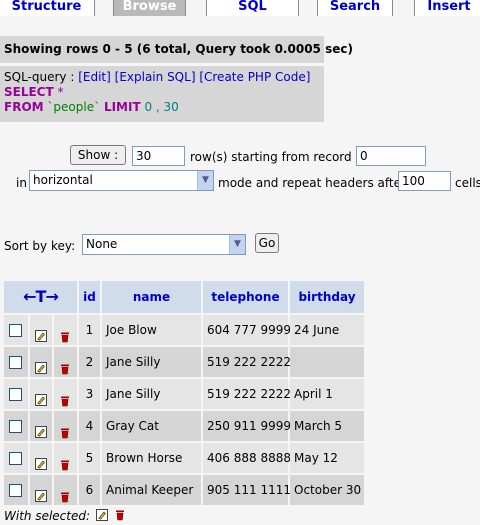 The height and width of the screenshot is (525, 480). I want to click on sql-select-keyword: SELECT, so click(29, 92).